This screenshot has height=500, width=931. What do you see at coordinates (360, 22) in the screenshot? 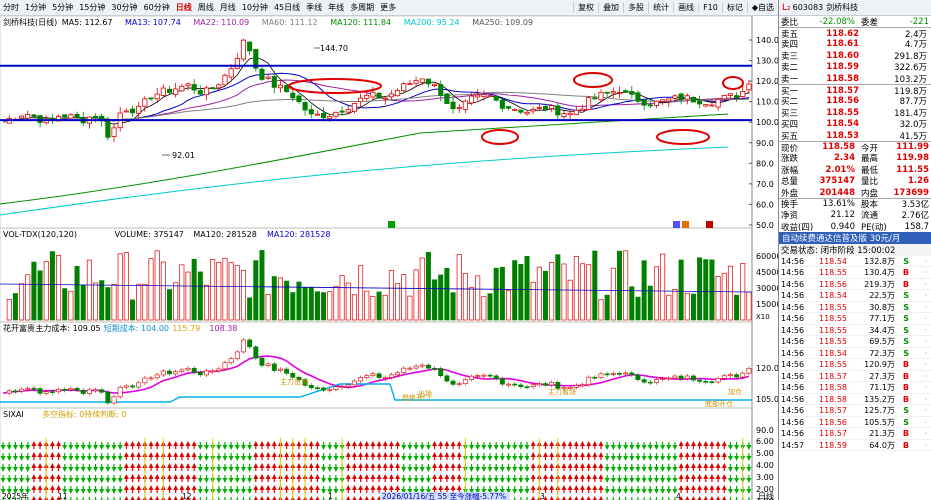
I see `legend-item: MA120: 111.84` at bounding box center [360, 22].